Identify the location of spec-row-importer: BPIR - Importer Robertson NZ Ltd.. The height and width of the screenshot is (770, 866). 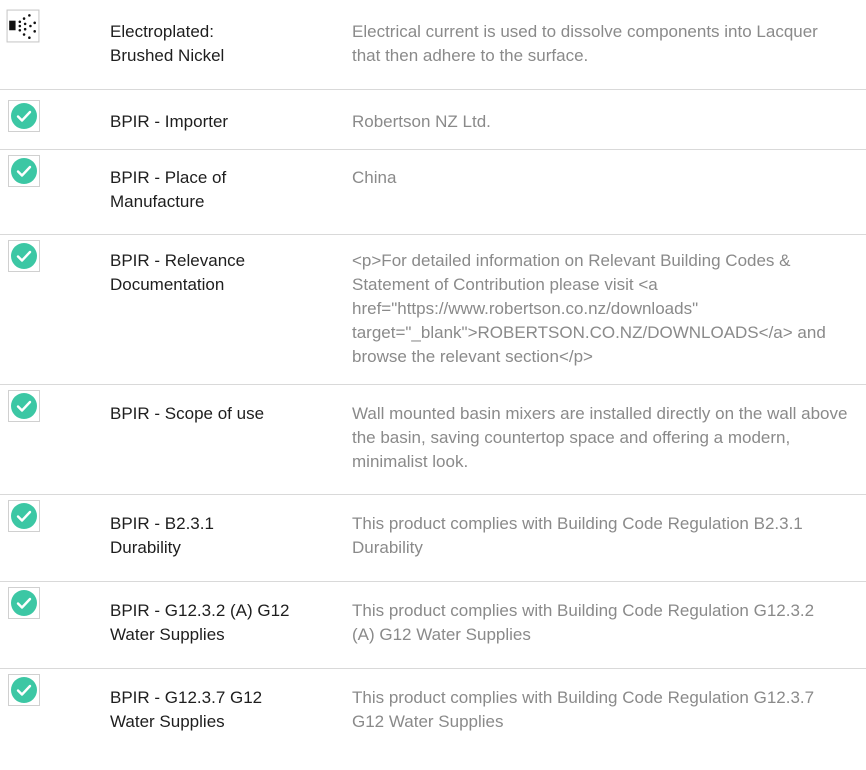
(433, 120).